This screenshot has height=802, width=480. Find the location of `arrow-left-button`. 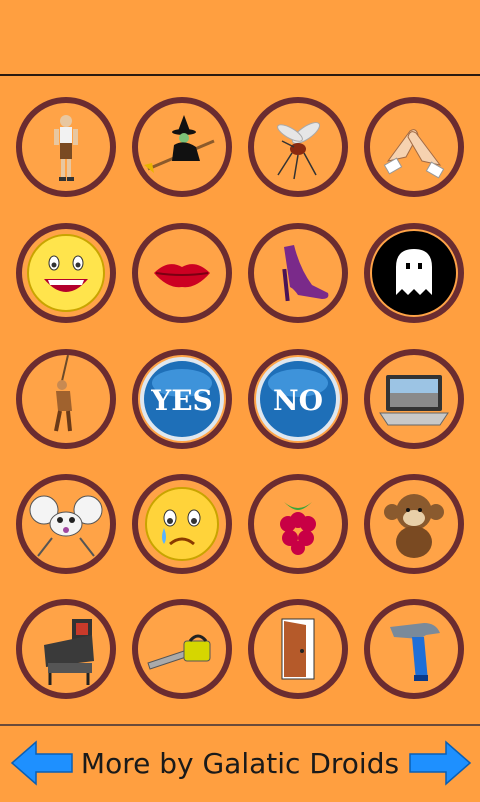

arrow-left-button is located at coordinates (42, 763).